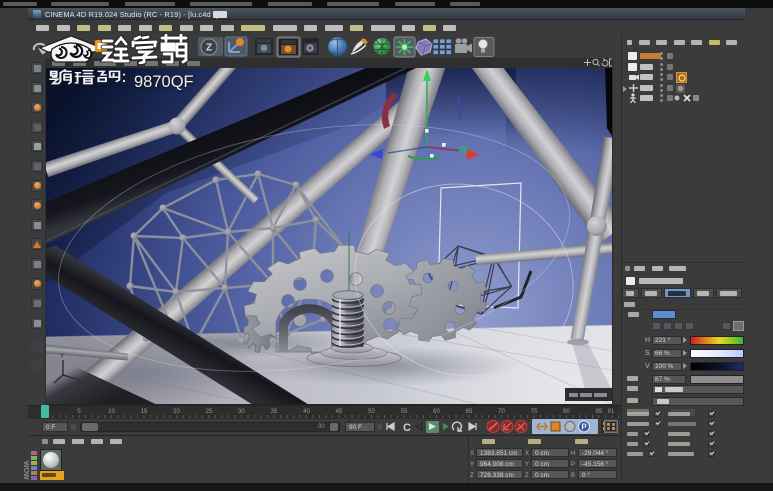  What do you see at coordinates (371, 412) in the screenshot?
I see `svg-text: 50` at bounding box center [371, 412].